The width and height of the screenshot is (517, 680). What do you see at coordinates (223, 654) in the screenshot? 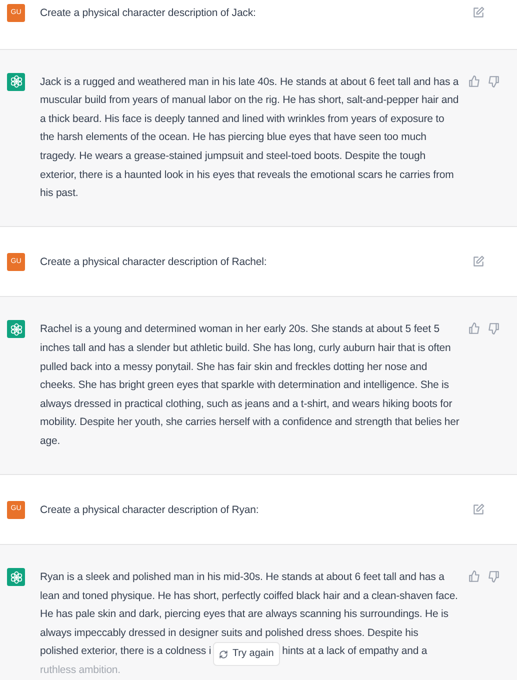
I see `refresh-icon` at bounding box center [223, 654].